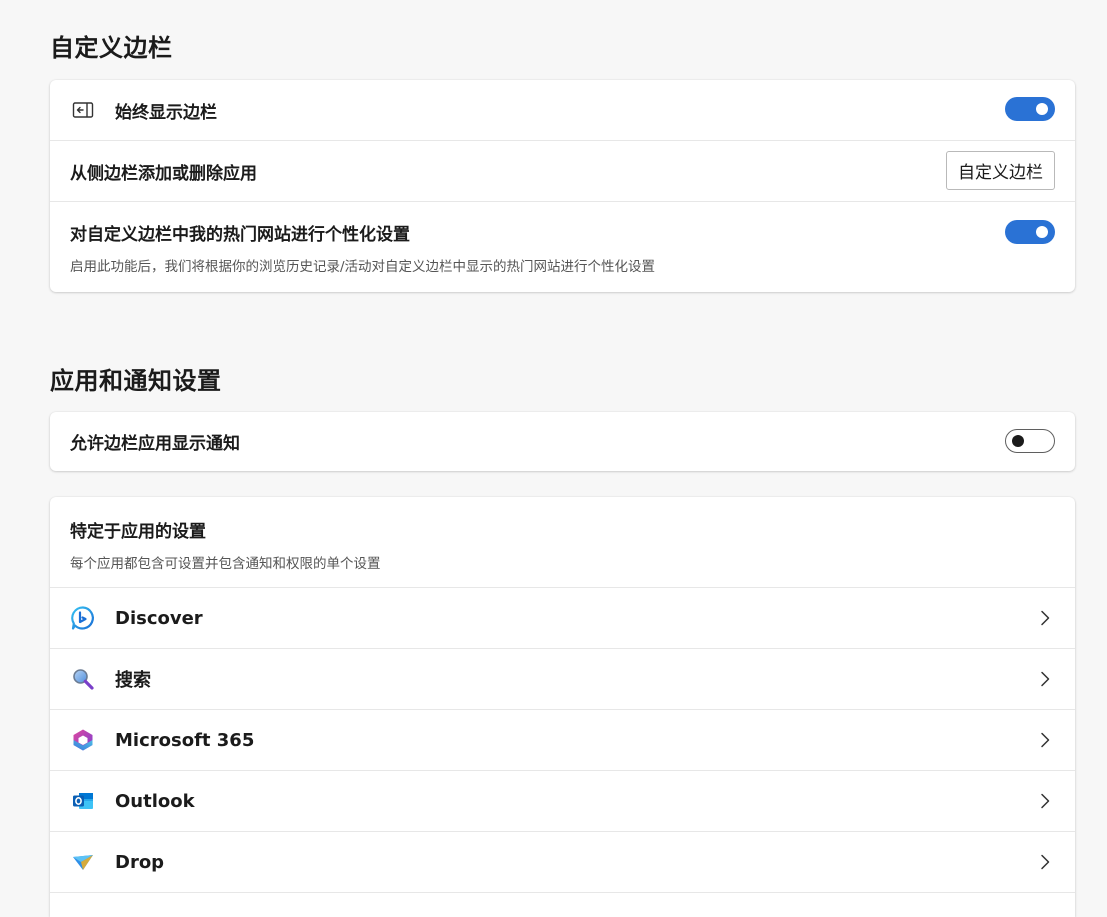  What do you see at coordinates (111, 48) in the screenshot?
I see `sidebar-section-title: 自定义边栏` at bounding box center [111, 48].